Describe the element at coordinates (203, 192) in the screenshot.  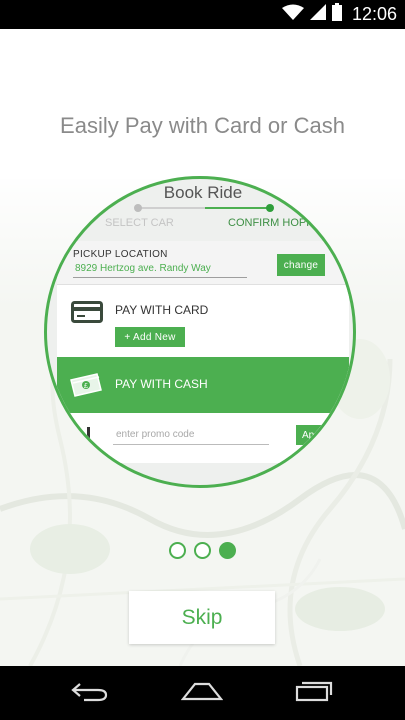
I see `preview-title: Book Ride` at that location.